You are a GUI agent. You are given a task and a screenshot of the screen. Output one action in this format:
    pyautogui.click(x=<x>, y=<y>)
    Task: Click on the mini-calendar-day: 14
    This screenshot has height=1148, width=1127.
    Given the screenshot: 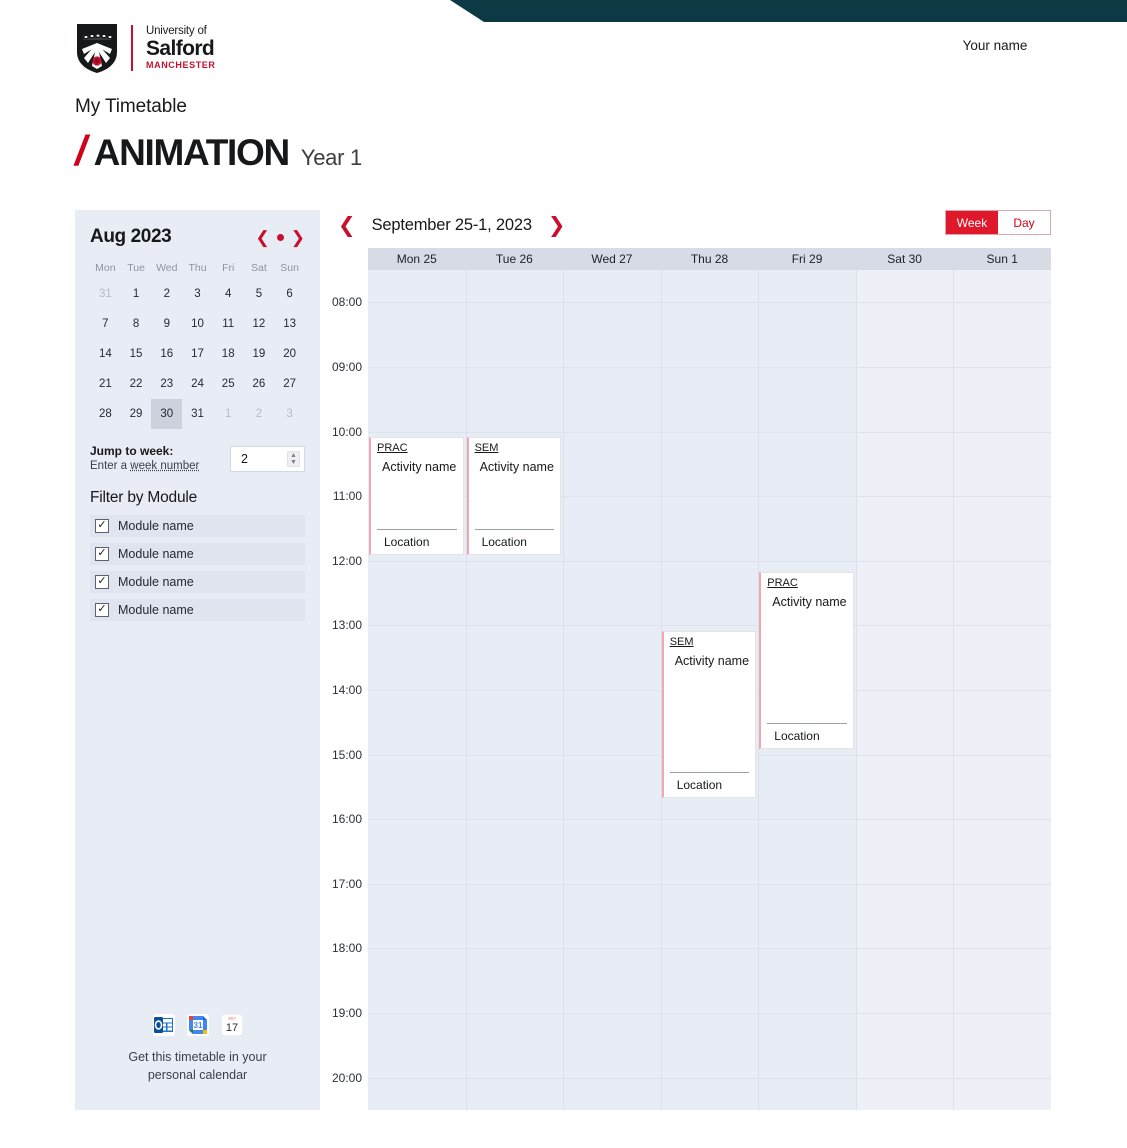 What is the action you would take?
    pyautogui.click(x=105, y=354)
    